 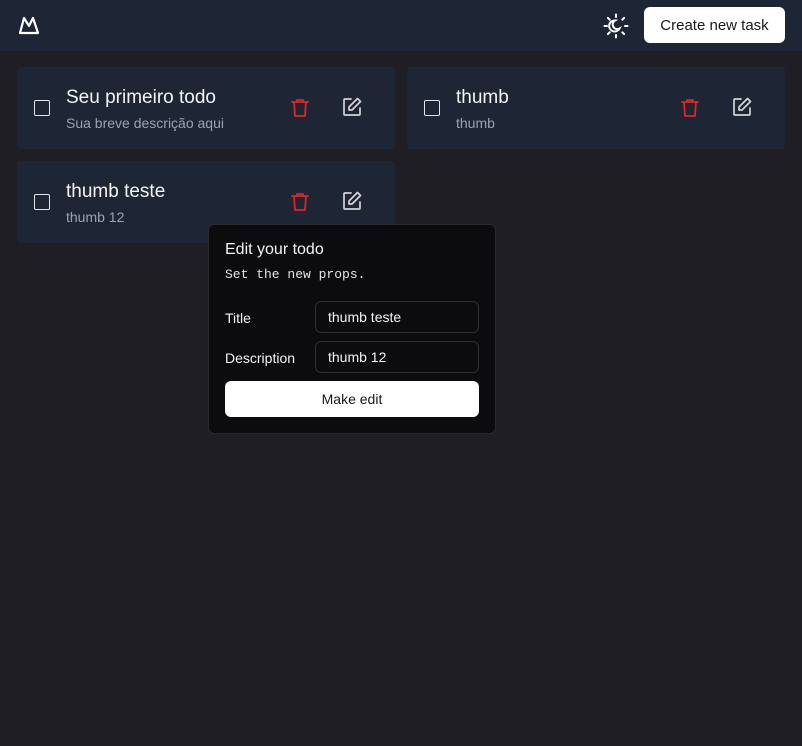 I want to click on logo-icon, so click(x=29, y=25).